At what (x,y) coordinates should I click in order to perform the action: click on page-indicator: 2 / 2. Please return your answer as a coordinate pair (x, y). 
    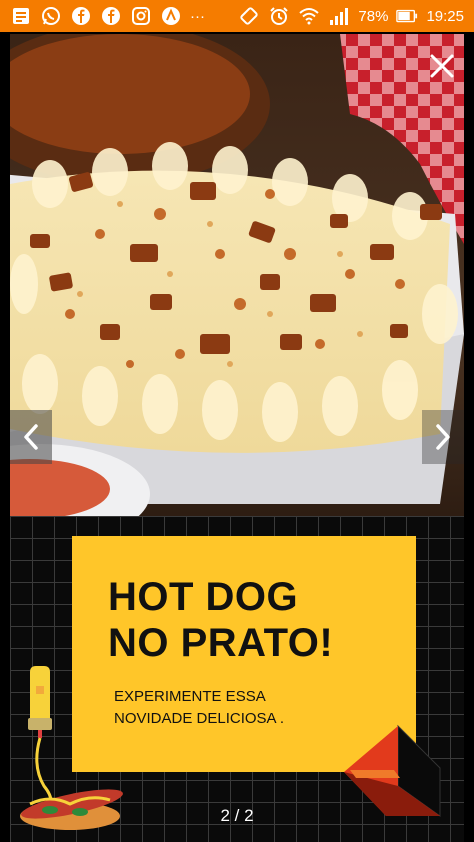
    Looking at the image, I should click on (237, 815).